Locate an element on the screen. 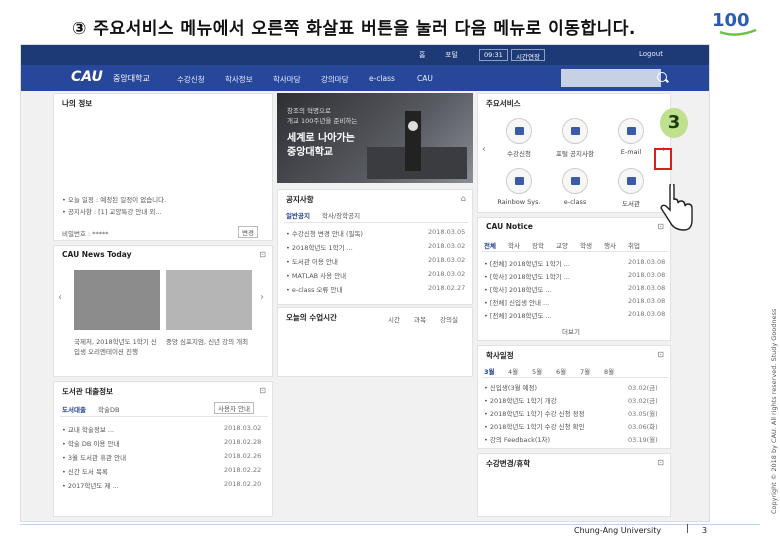 Image resolution: width=780 pixels, height=540 pixels. tab-academic: 학사/장학공지 is located at coordinates (341, 215).